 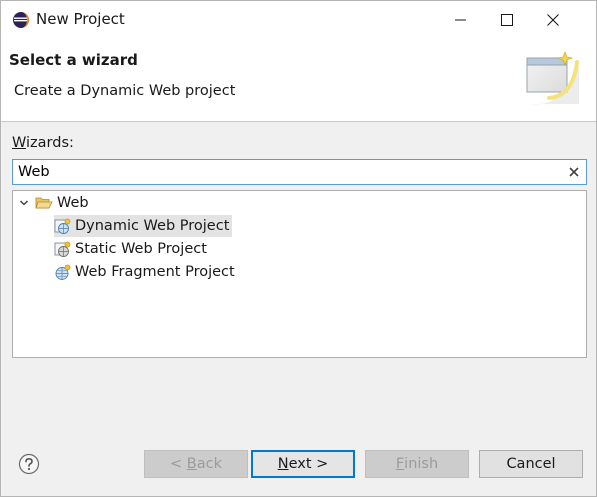 What do you see at coordinates (552, 78) in the screenshot?
I see `new-wizard-banner-icon` at bounding box center [552, 78].